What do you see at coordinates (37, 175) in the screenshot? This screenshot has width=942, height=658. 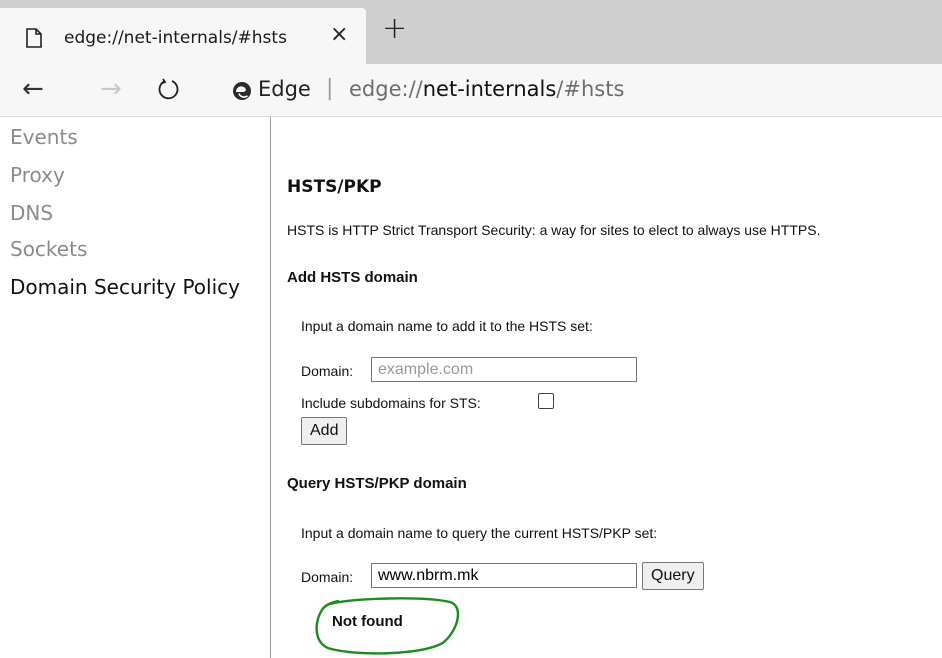 I see `sidebar-item-proxy: Proxy` at bounding box center [37, 175].